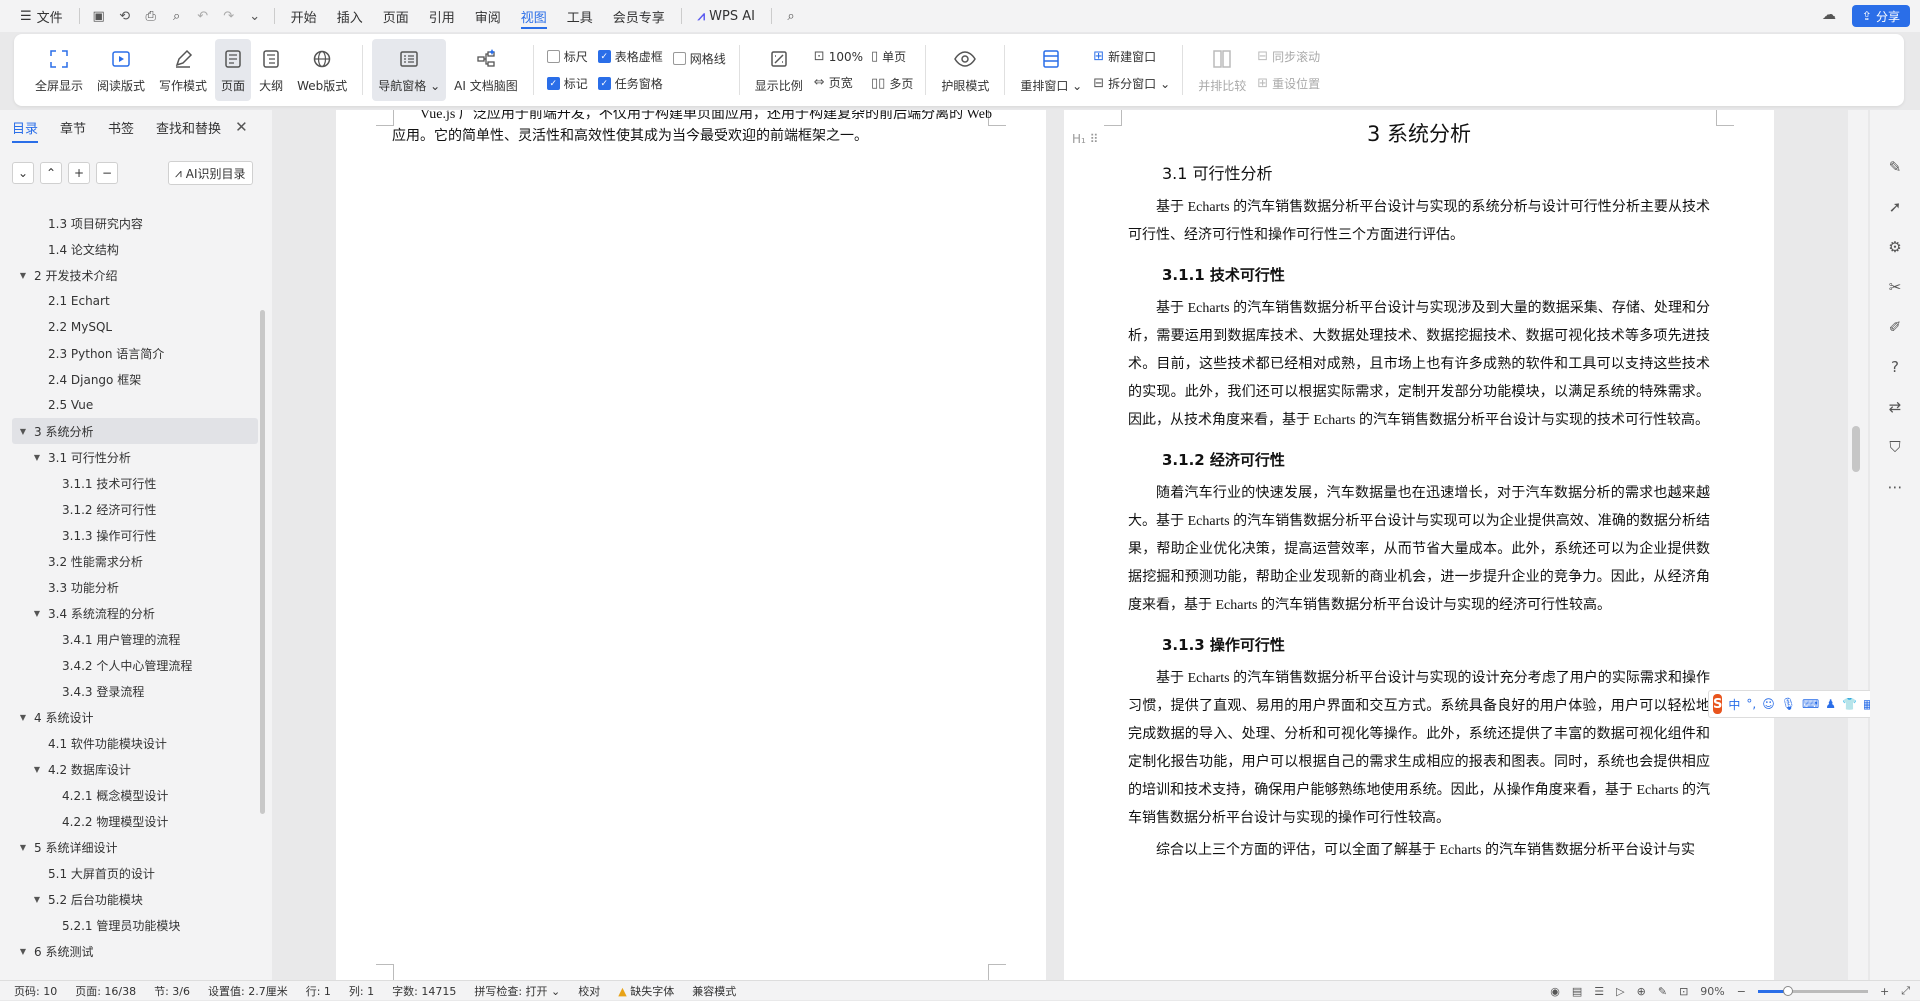 The height and width of the screenshot is (1001, 1920). Describe the element at coordinates (1895, 407) in the screenshot. I see `translate-icon: ⇄` at that location.